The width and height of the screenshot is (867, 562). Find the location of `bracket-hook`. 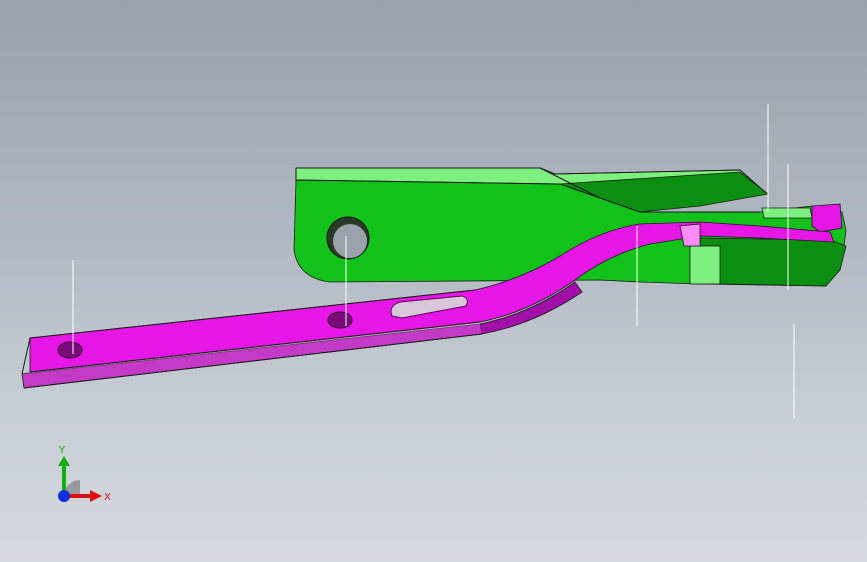

bracket-hook is located at coordinates (773, 262).